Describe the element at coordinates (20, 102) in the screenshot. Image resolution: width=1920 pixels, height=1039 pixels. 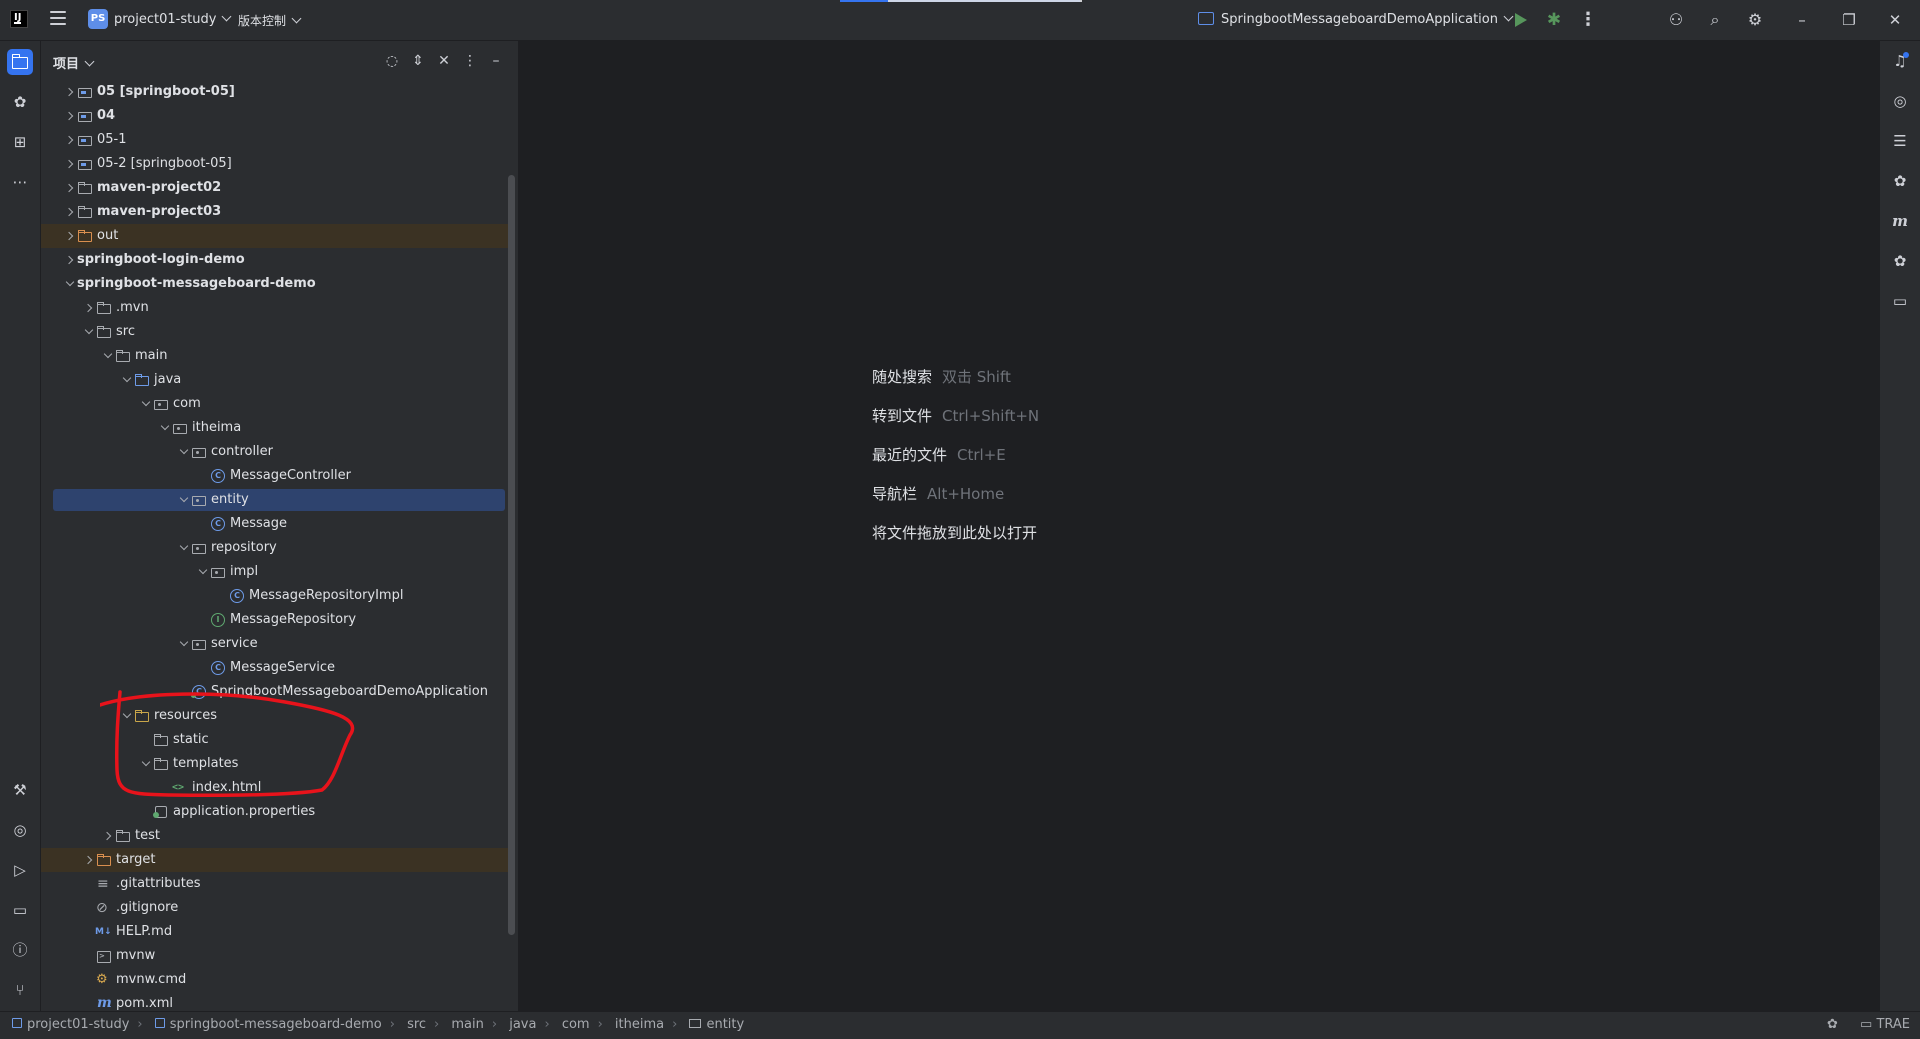
I see `ai-assistant-icon: ✿` at that location.